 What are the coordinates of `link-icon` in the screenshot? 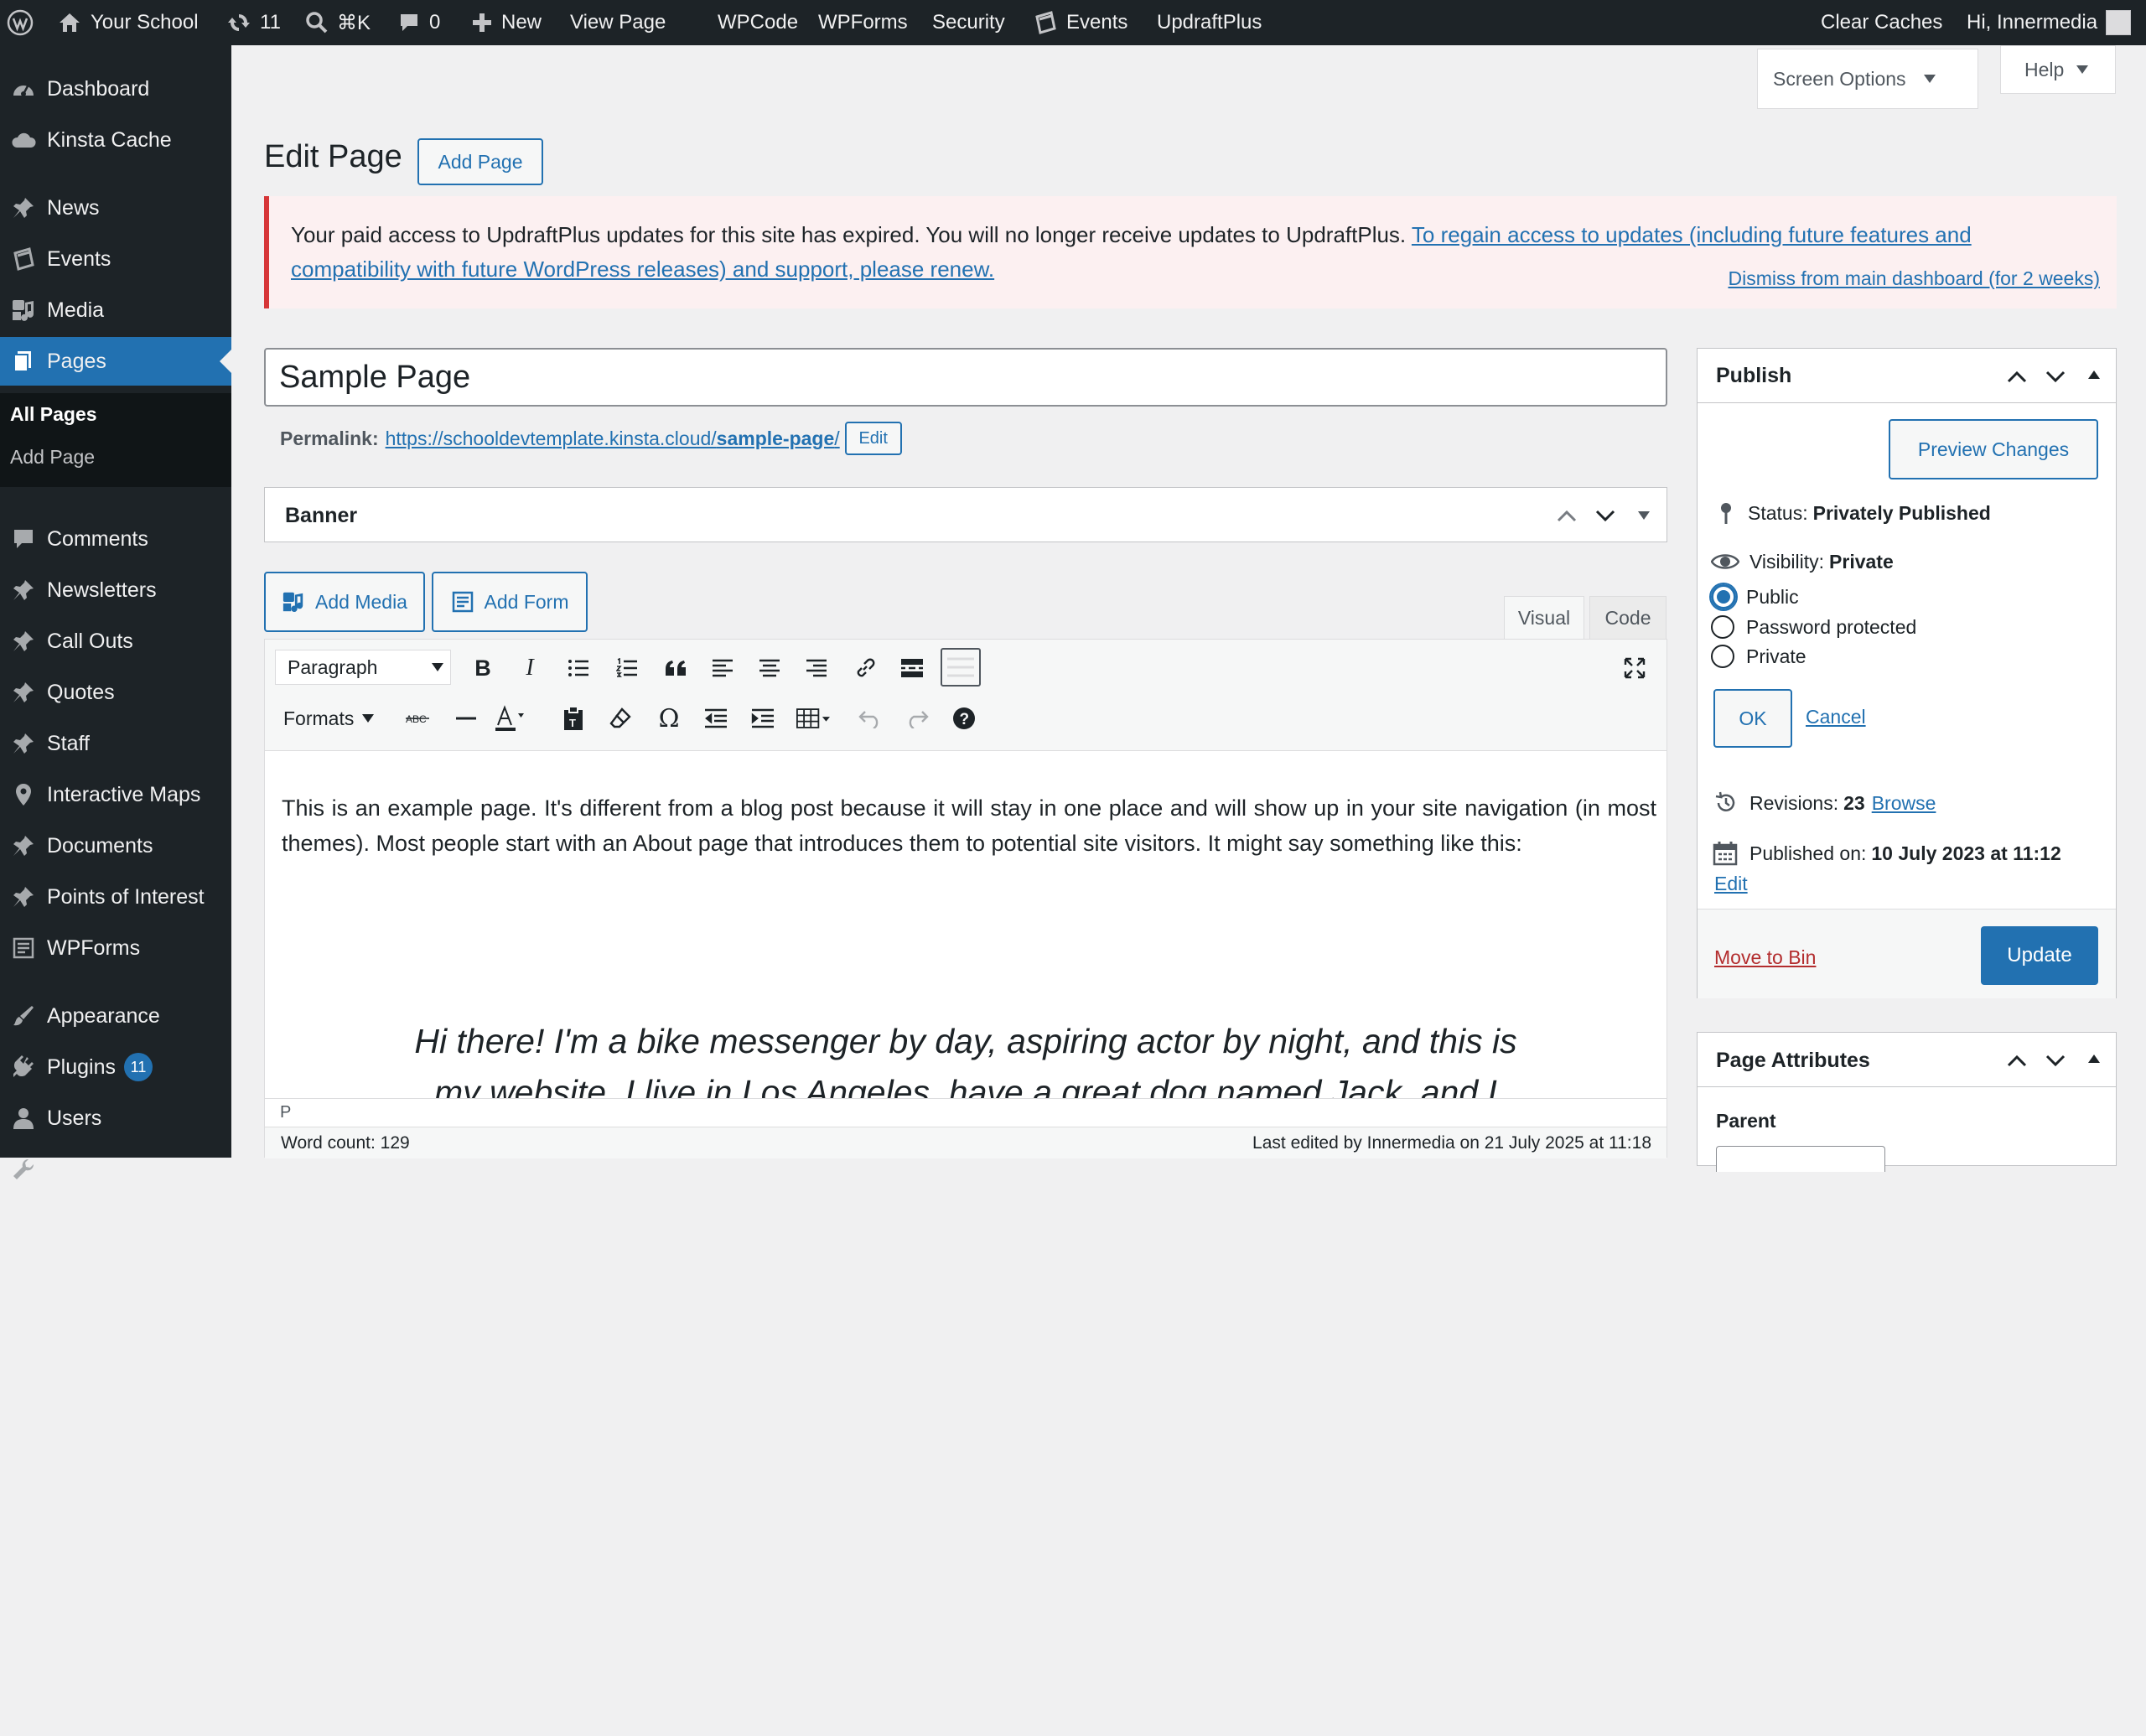 It's located at (865, 668).